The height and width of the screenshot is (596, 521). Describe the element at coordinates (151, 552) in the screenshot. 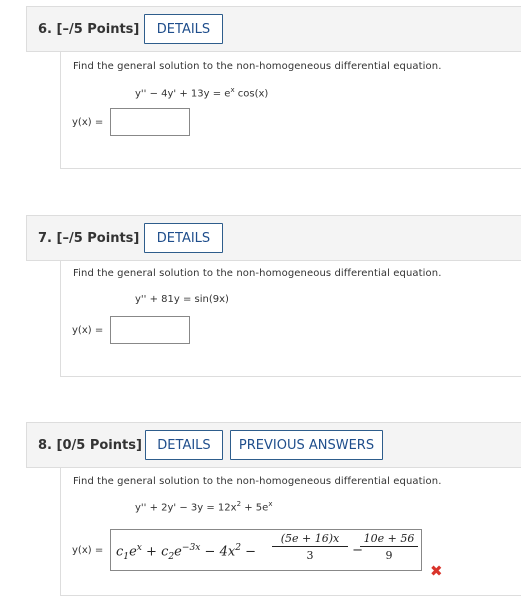

I see `operator: +` at that location.